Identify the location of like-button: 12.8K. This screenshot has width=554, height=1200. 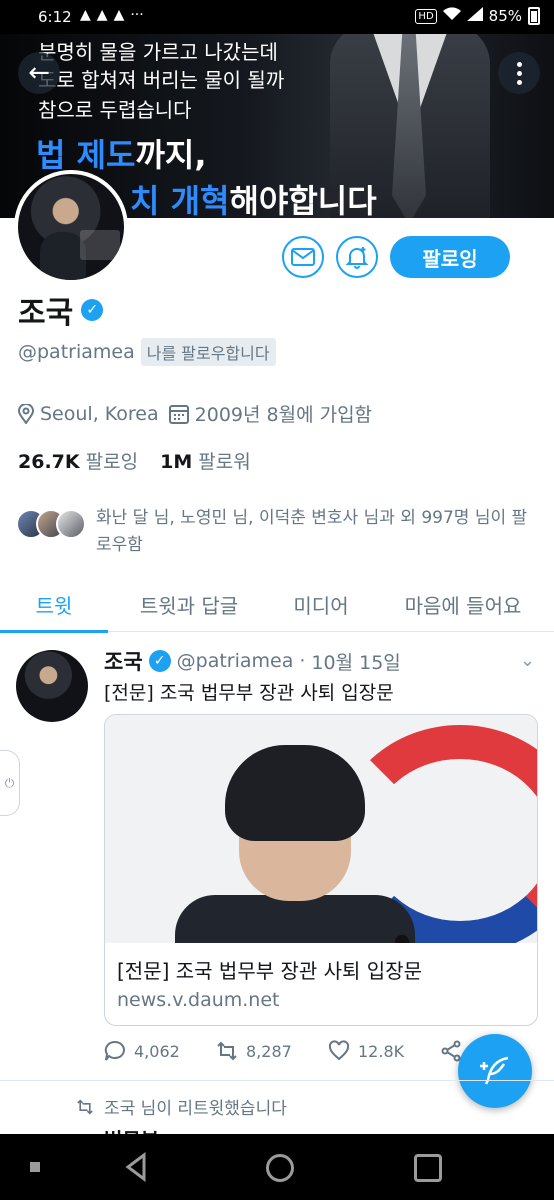
(384, 1051).